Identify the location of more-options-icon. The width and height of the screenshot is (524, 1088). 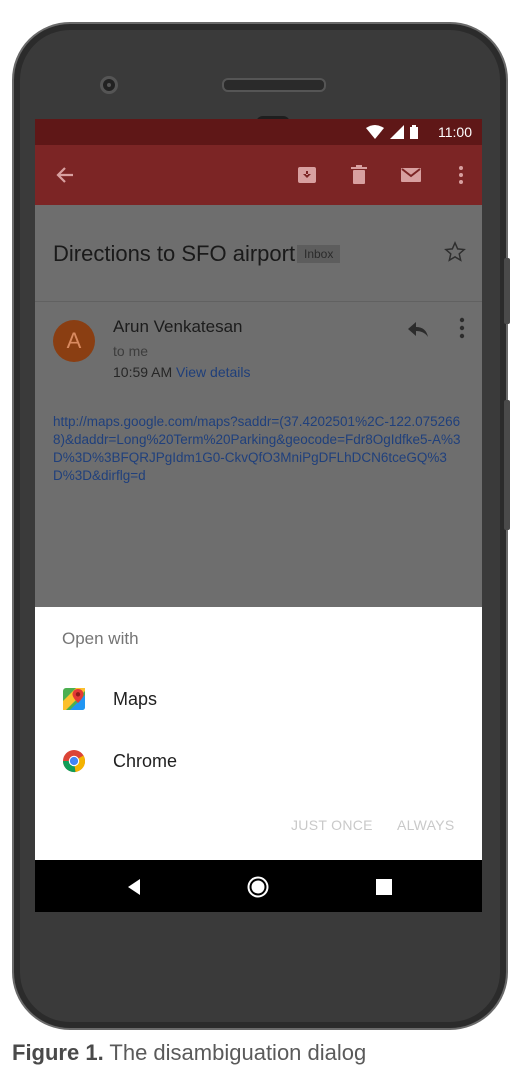
(461, 175).